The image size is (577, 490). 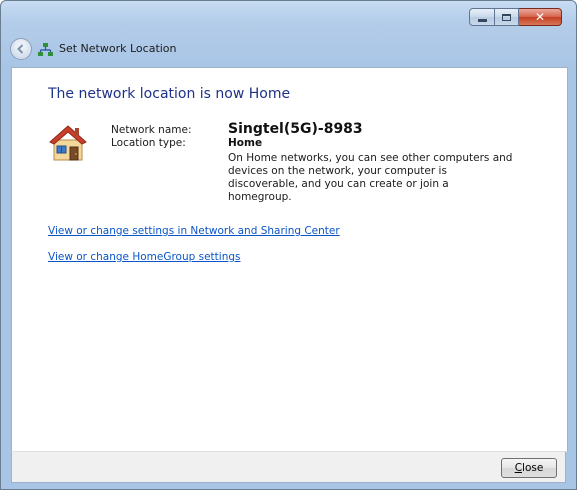 I want to click on page-title: The network location is now Home, so click(x=169, y=94).